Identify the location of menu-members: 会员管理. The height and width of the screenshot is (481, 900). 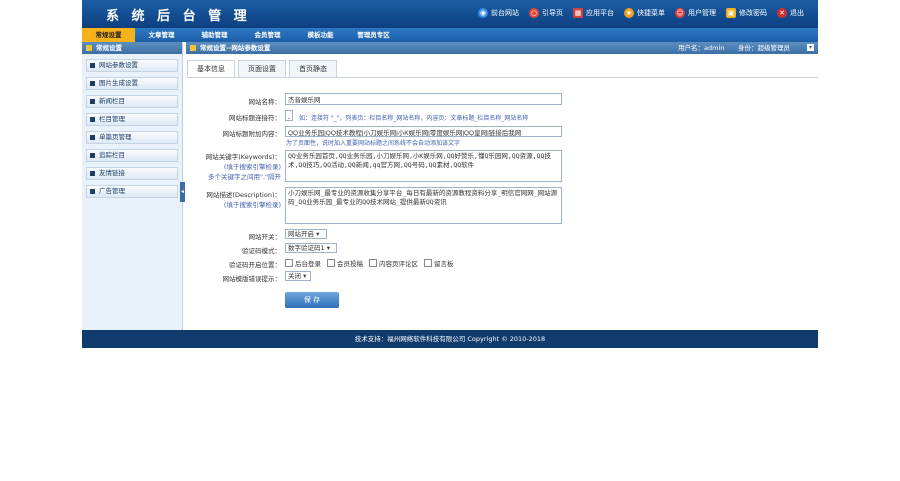
(267, 35).